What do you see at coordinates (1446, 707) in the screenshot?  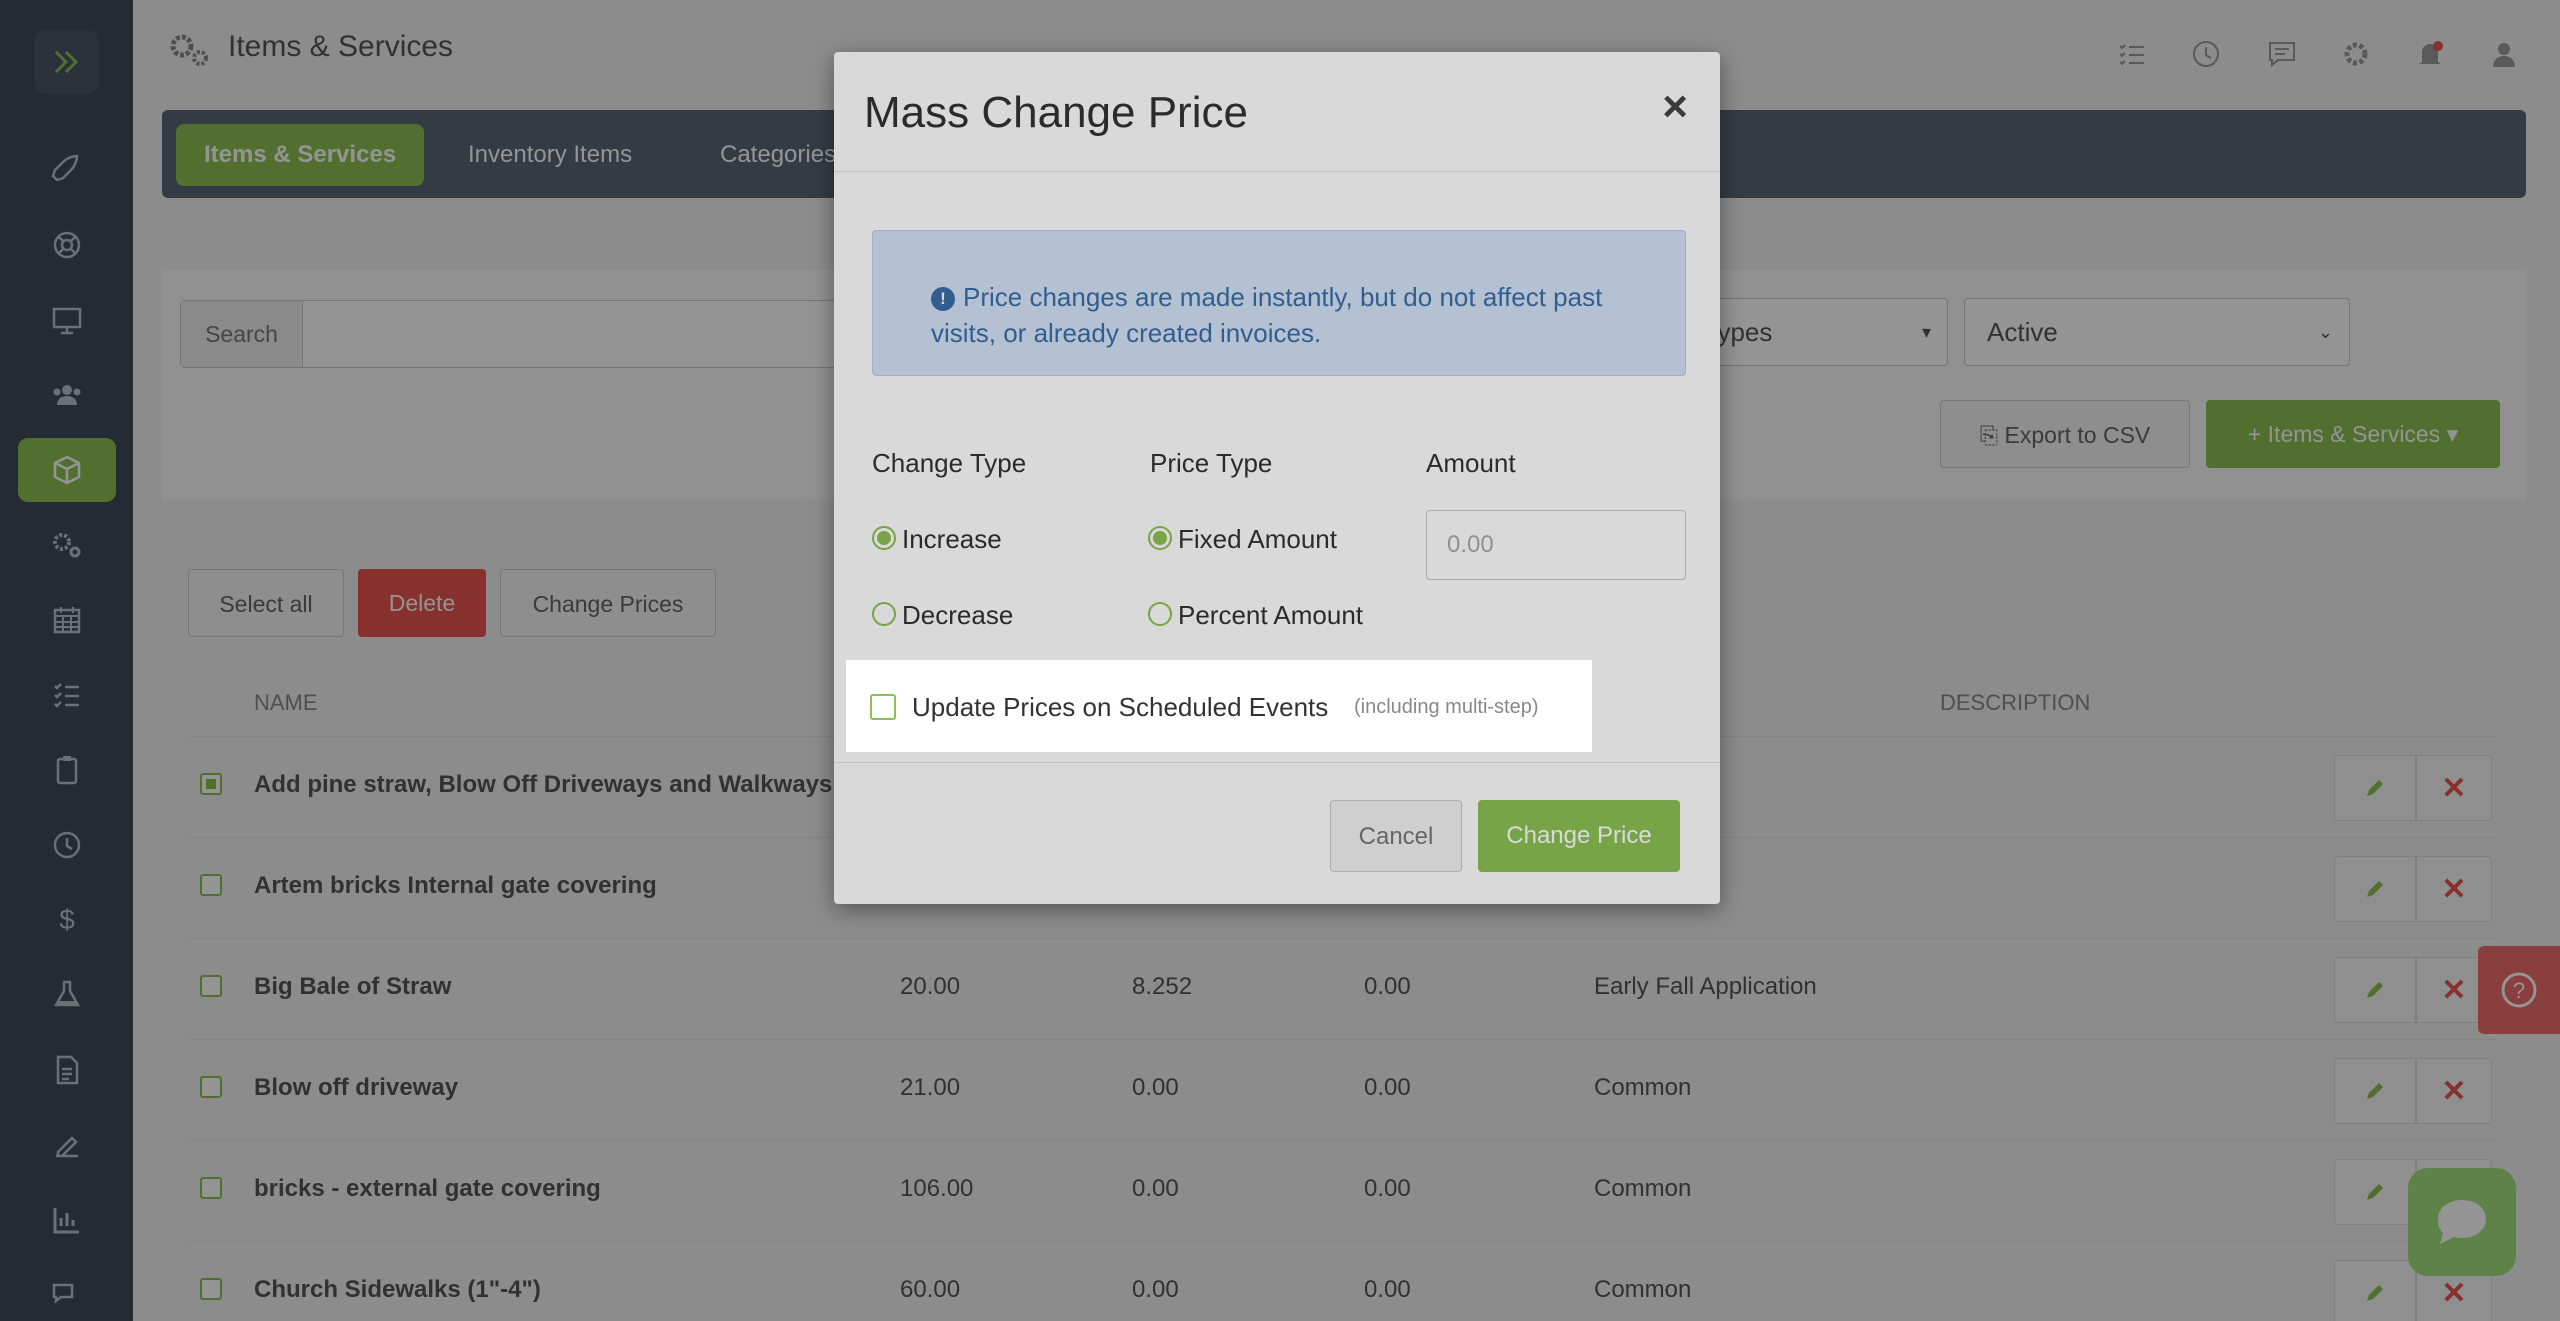 I see `update-scheduled-note: (including multi-step)` at bounding box center [1446, 707].